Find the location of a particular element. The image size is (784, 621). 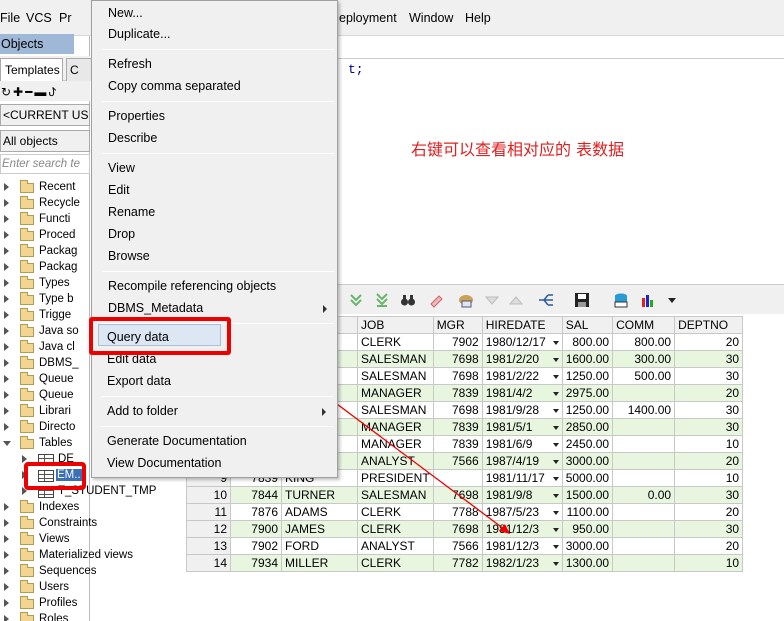

menu-item-generate-documentation: Generate Documentation is located at coordinates (177, 441).